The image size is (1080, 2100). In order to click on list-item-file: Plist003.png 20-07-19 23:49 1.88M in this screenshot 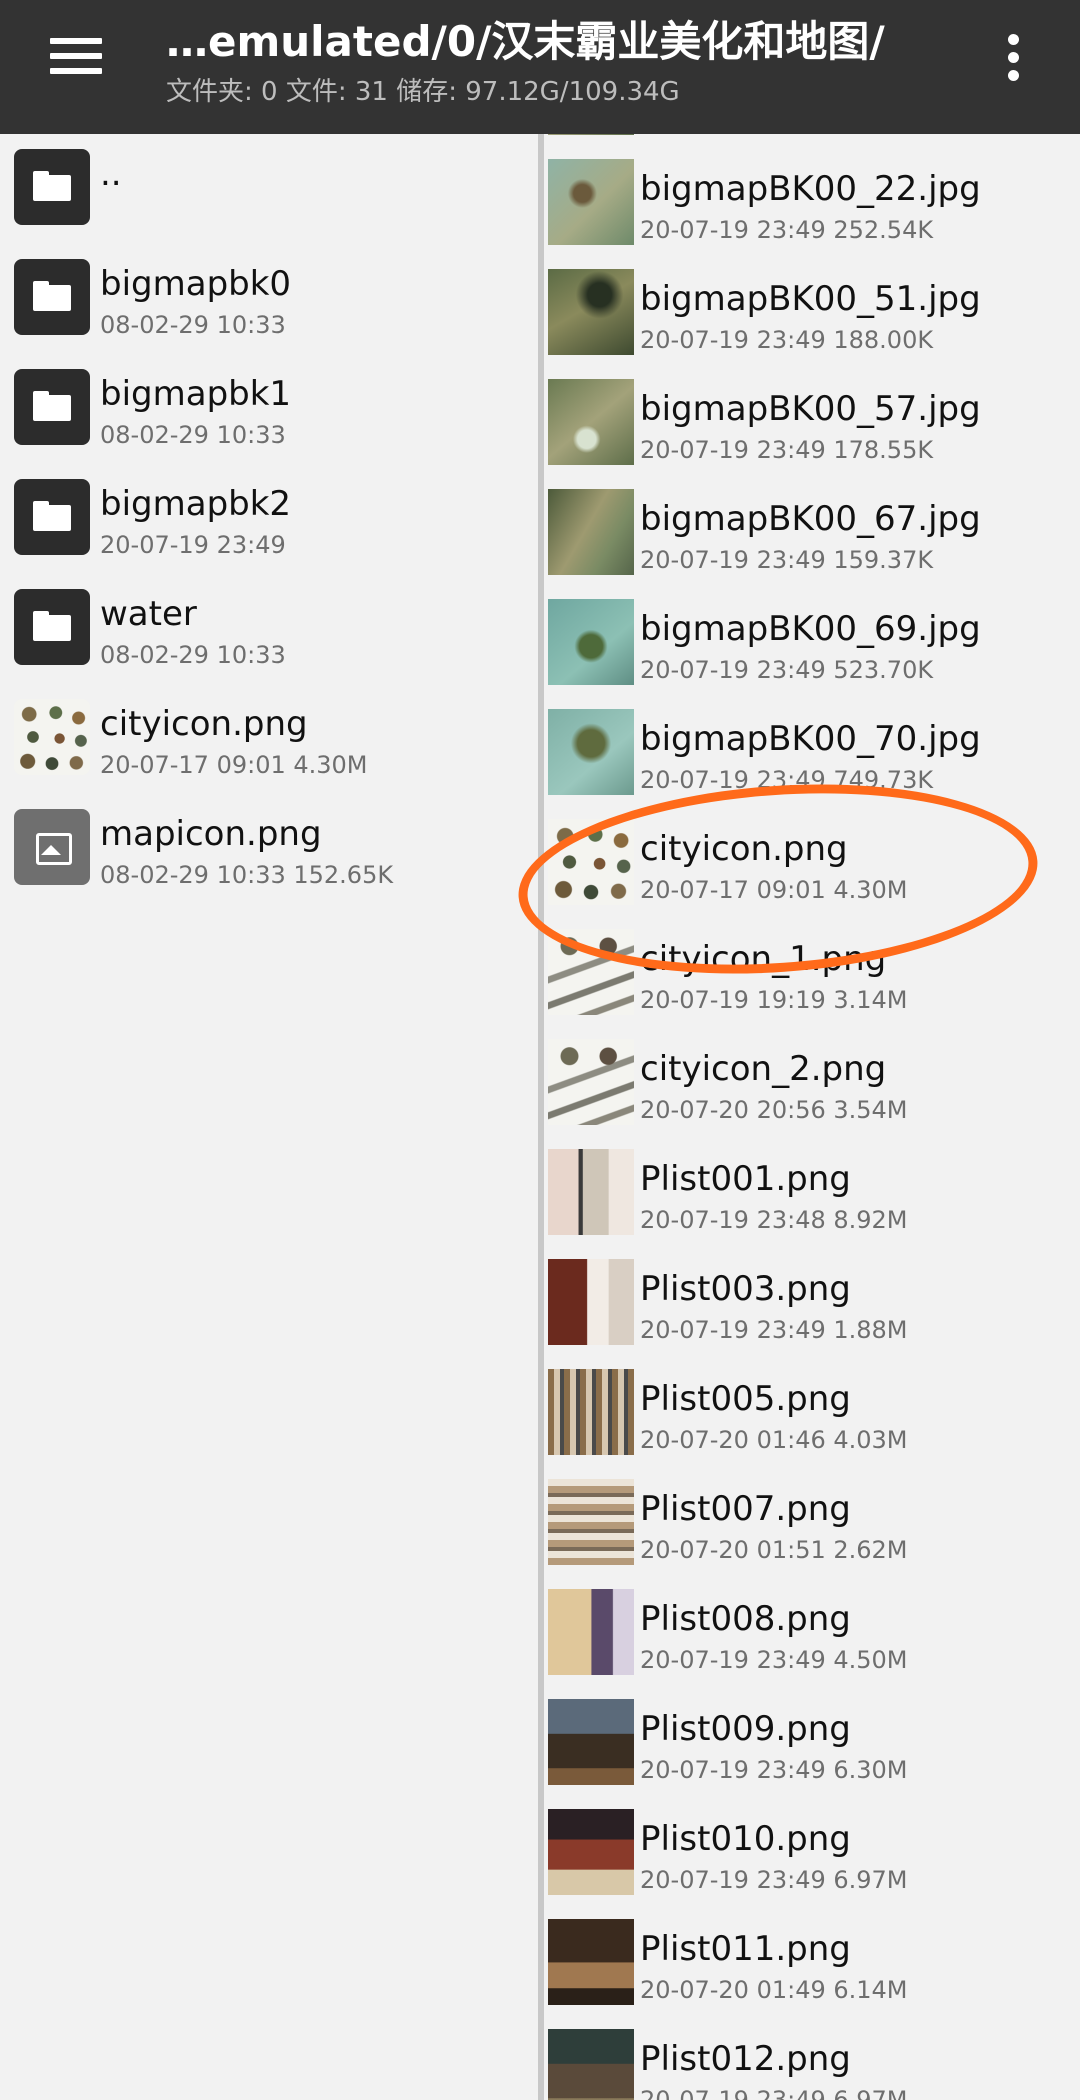, I will do `click(812, 1304)`.